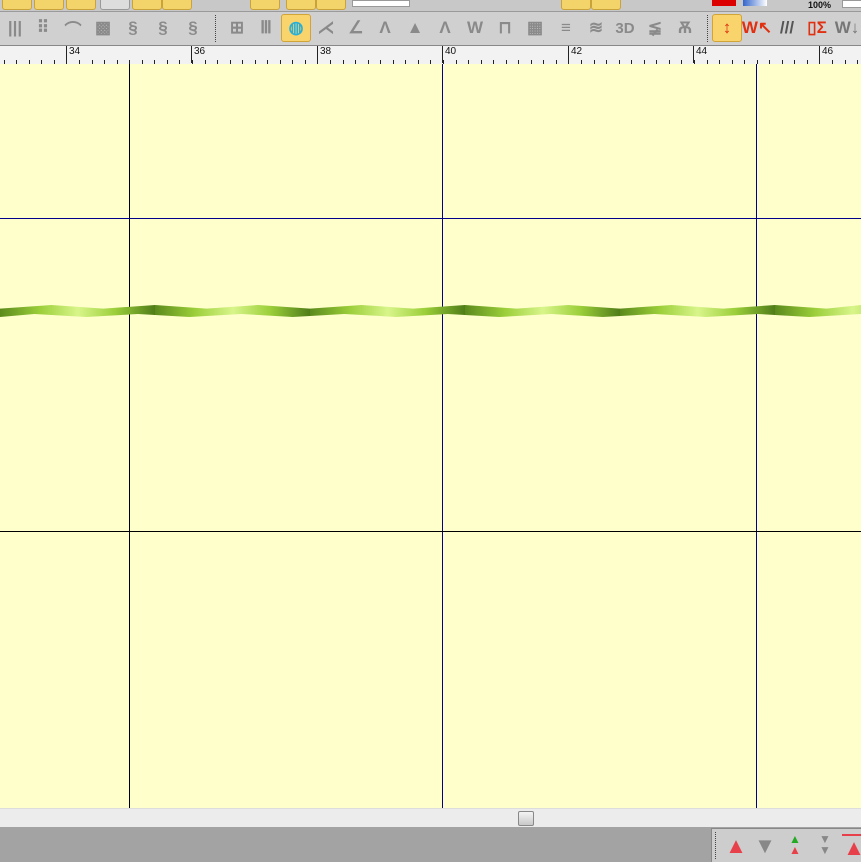 The height and width of the screenshot is (862, 861). What do you see at coordinates (724, 3) in the screenshot?
I see `color-swatch` at bounding box center [724, 3].